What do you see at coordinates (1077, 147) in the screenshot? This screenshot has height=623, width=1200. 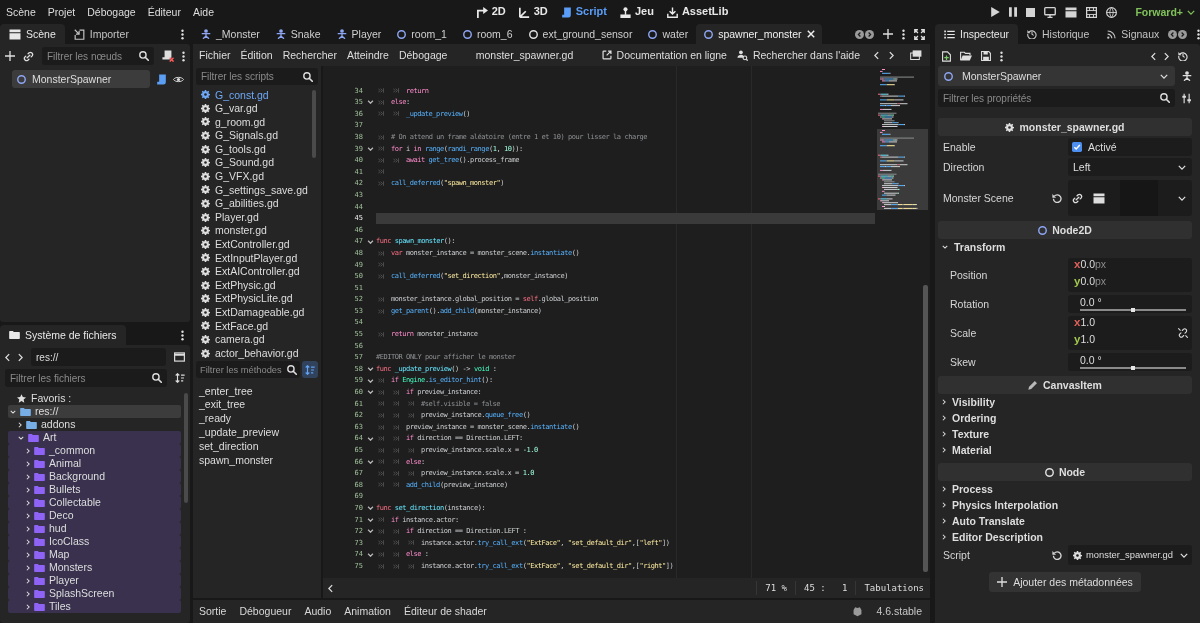 I see `checkbox` at bounding box center [1077, 147].